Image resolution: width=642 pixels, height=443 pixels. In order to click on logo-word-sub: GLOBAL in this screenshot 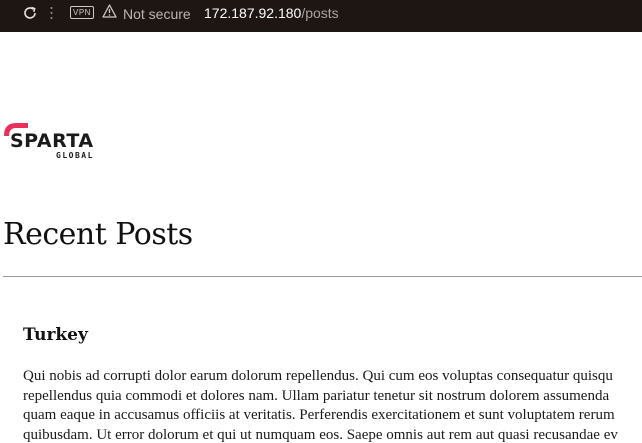, I will do `click(75, 155)`.